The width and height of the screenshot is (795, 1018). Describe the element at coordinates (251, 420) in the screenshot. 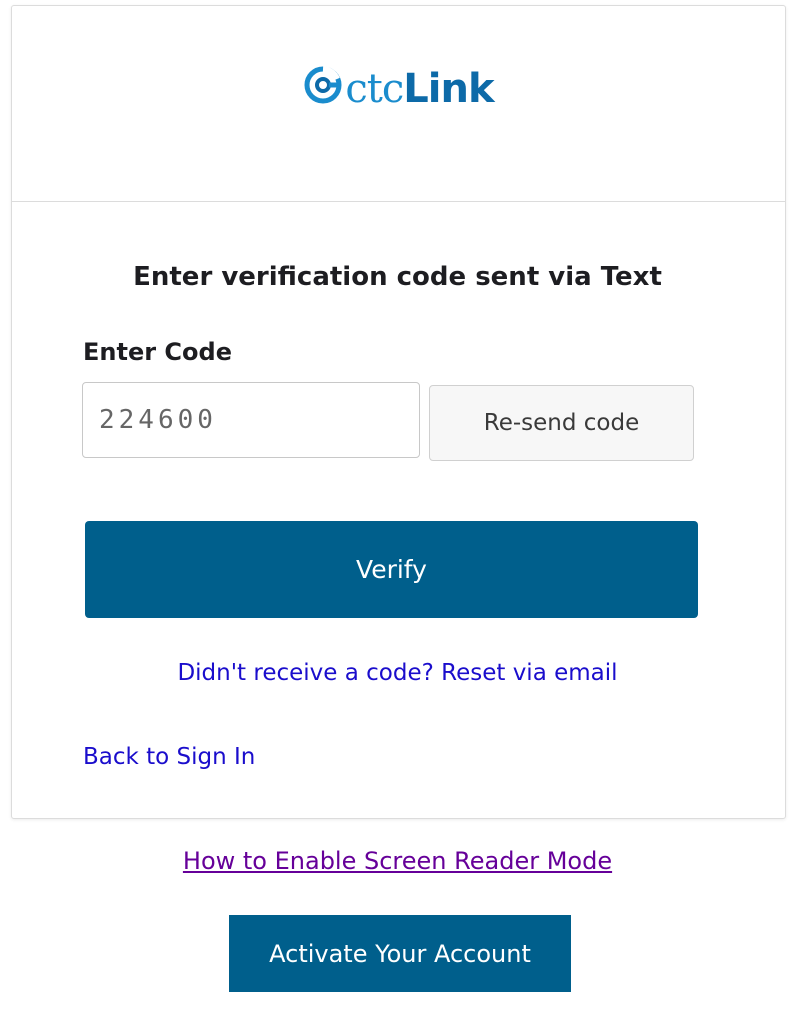

I see `verification-code-input` at that location.